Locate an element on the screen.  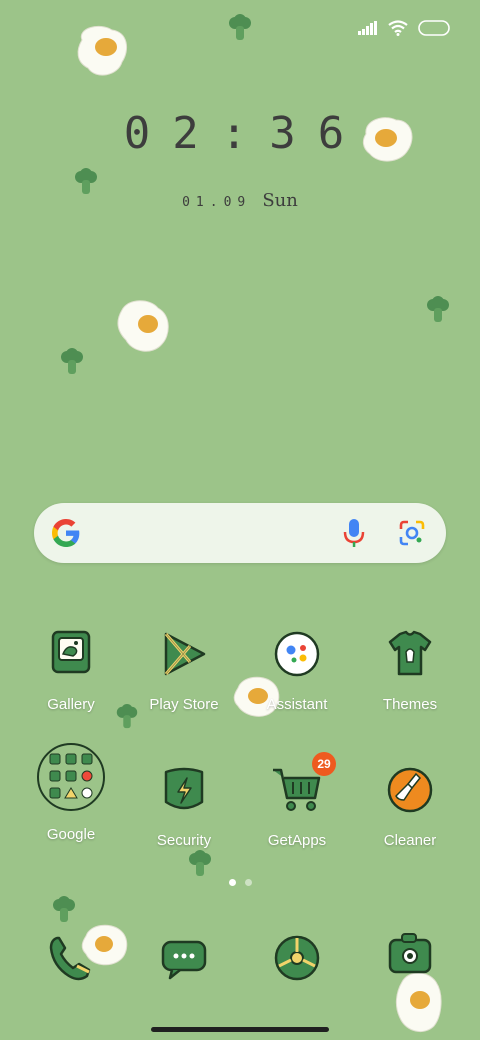
app-label: GetApps is located at coordinates (297, 840).